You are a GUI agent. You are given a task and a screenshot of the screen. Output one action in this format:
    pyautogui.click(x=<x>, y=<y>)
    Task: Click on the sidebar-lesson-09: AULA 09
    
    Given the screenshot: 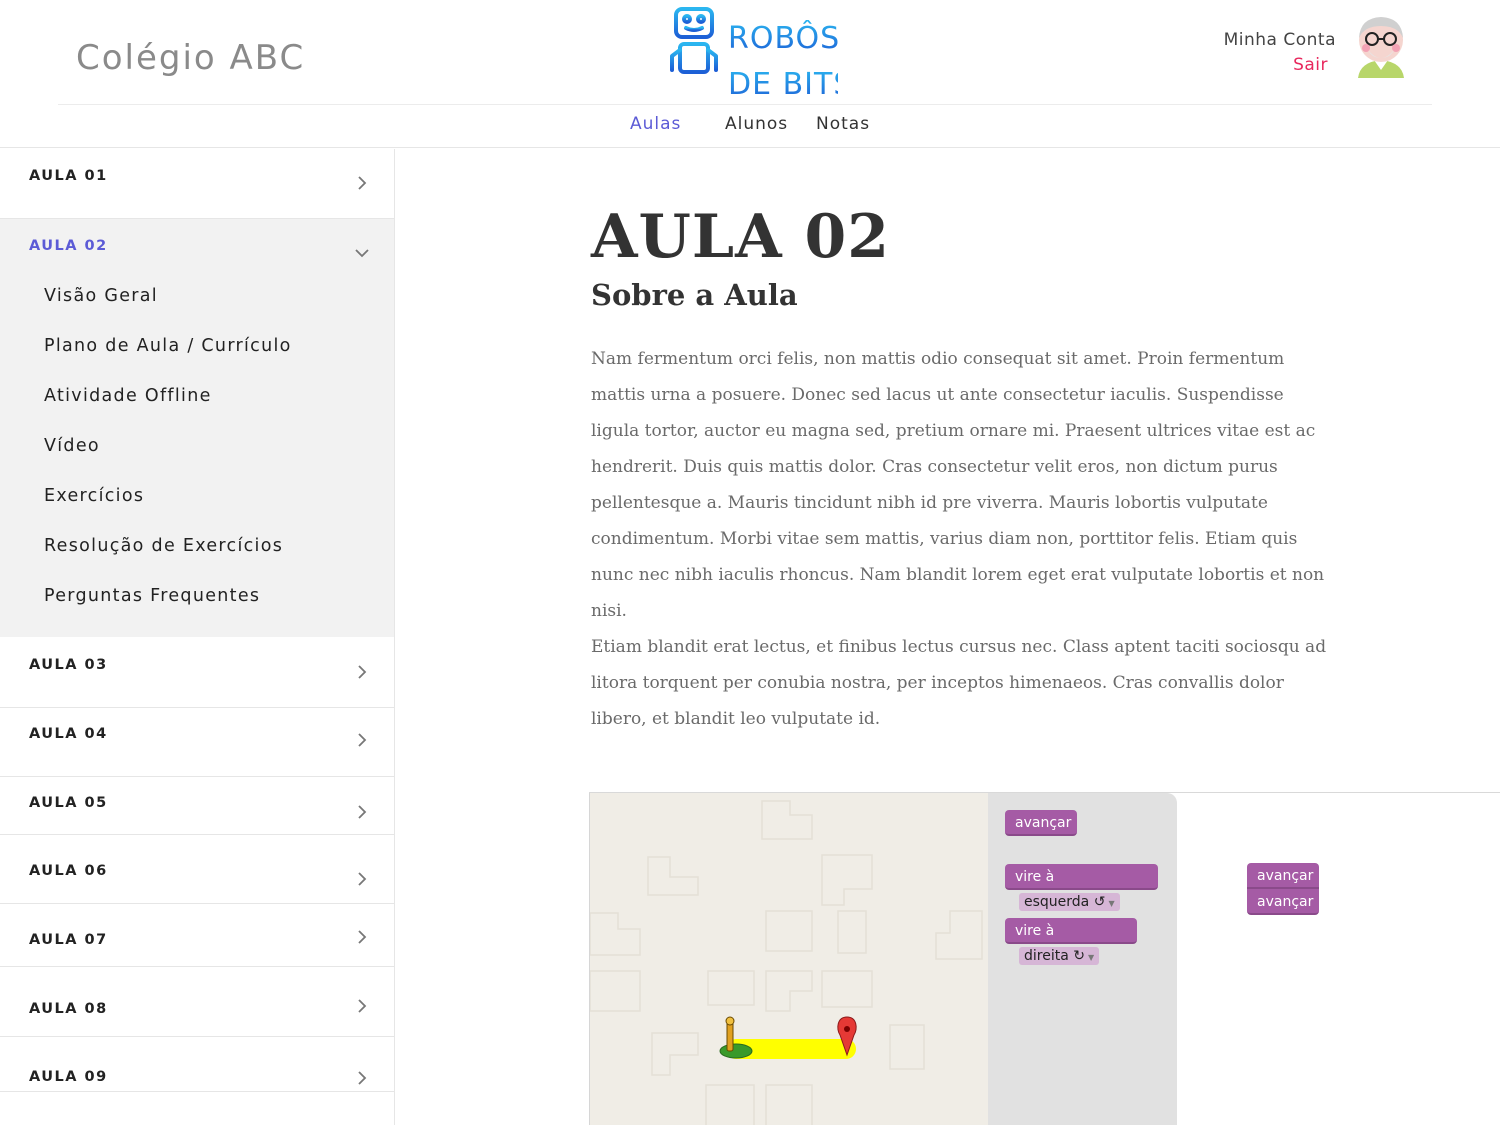 What is the action you would take?
    pyautogui.click(x=197, y=1064)
    